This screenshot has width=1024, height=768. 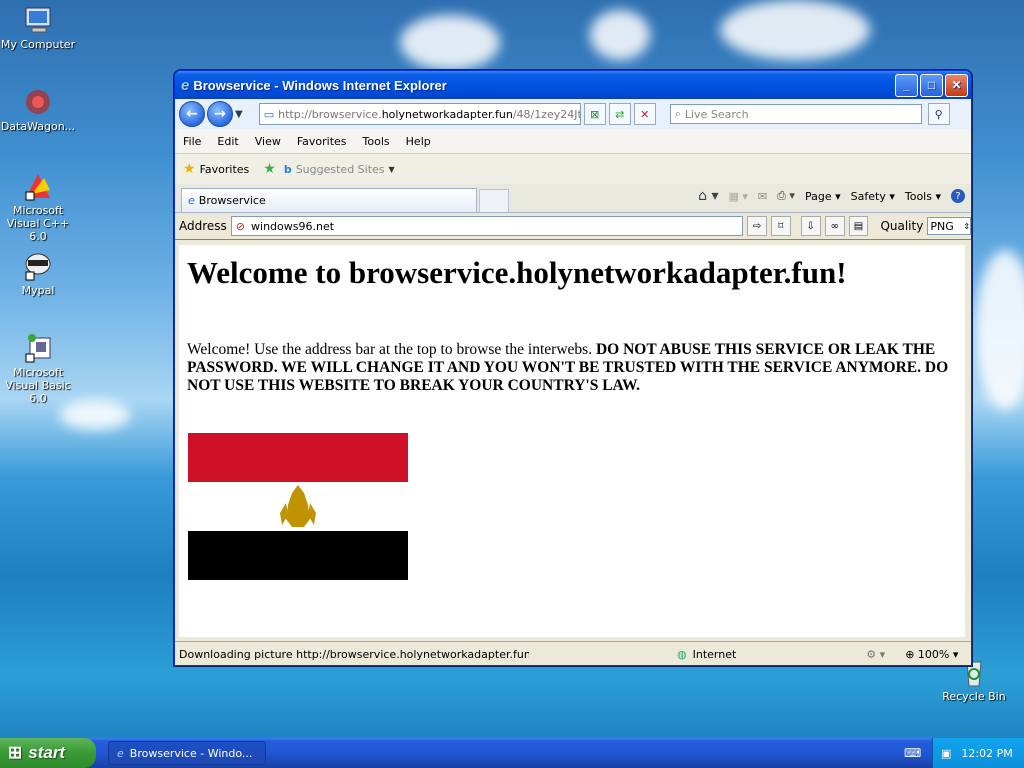 I want to click on home-icon: ⌂ ▾, so click(x=708, y=196).